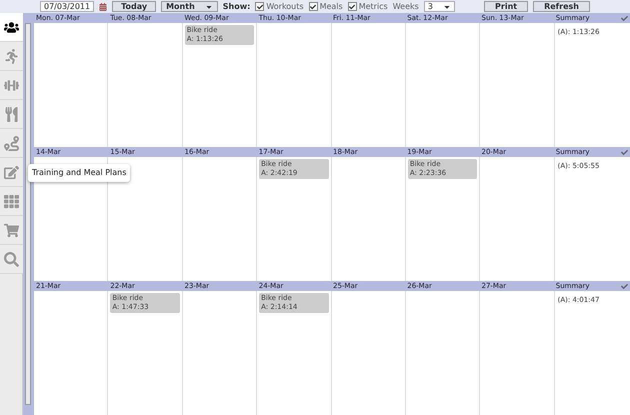  What do you see at coordinates (103, 6) in the screenshot?
I see `calendar-icon` at bounding box center [103, 6].